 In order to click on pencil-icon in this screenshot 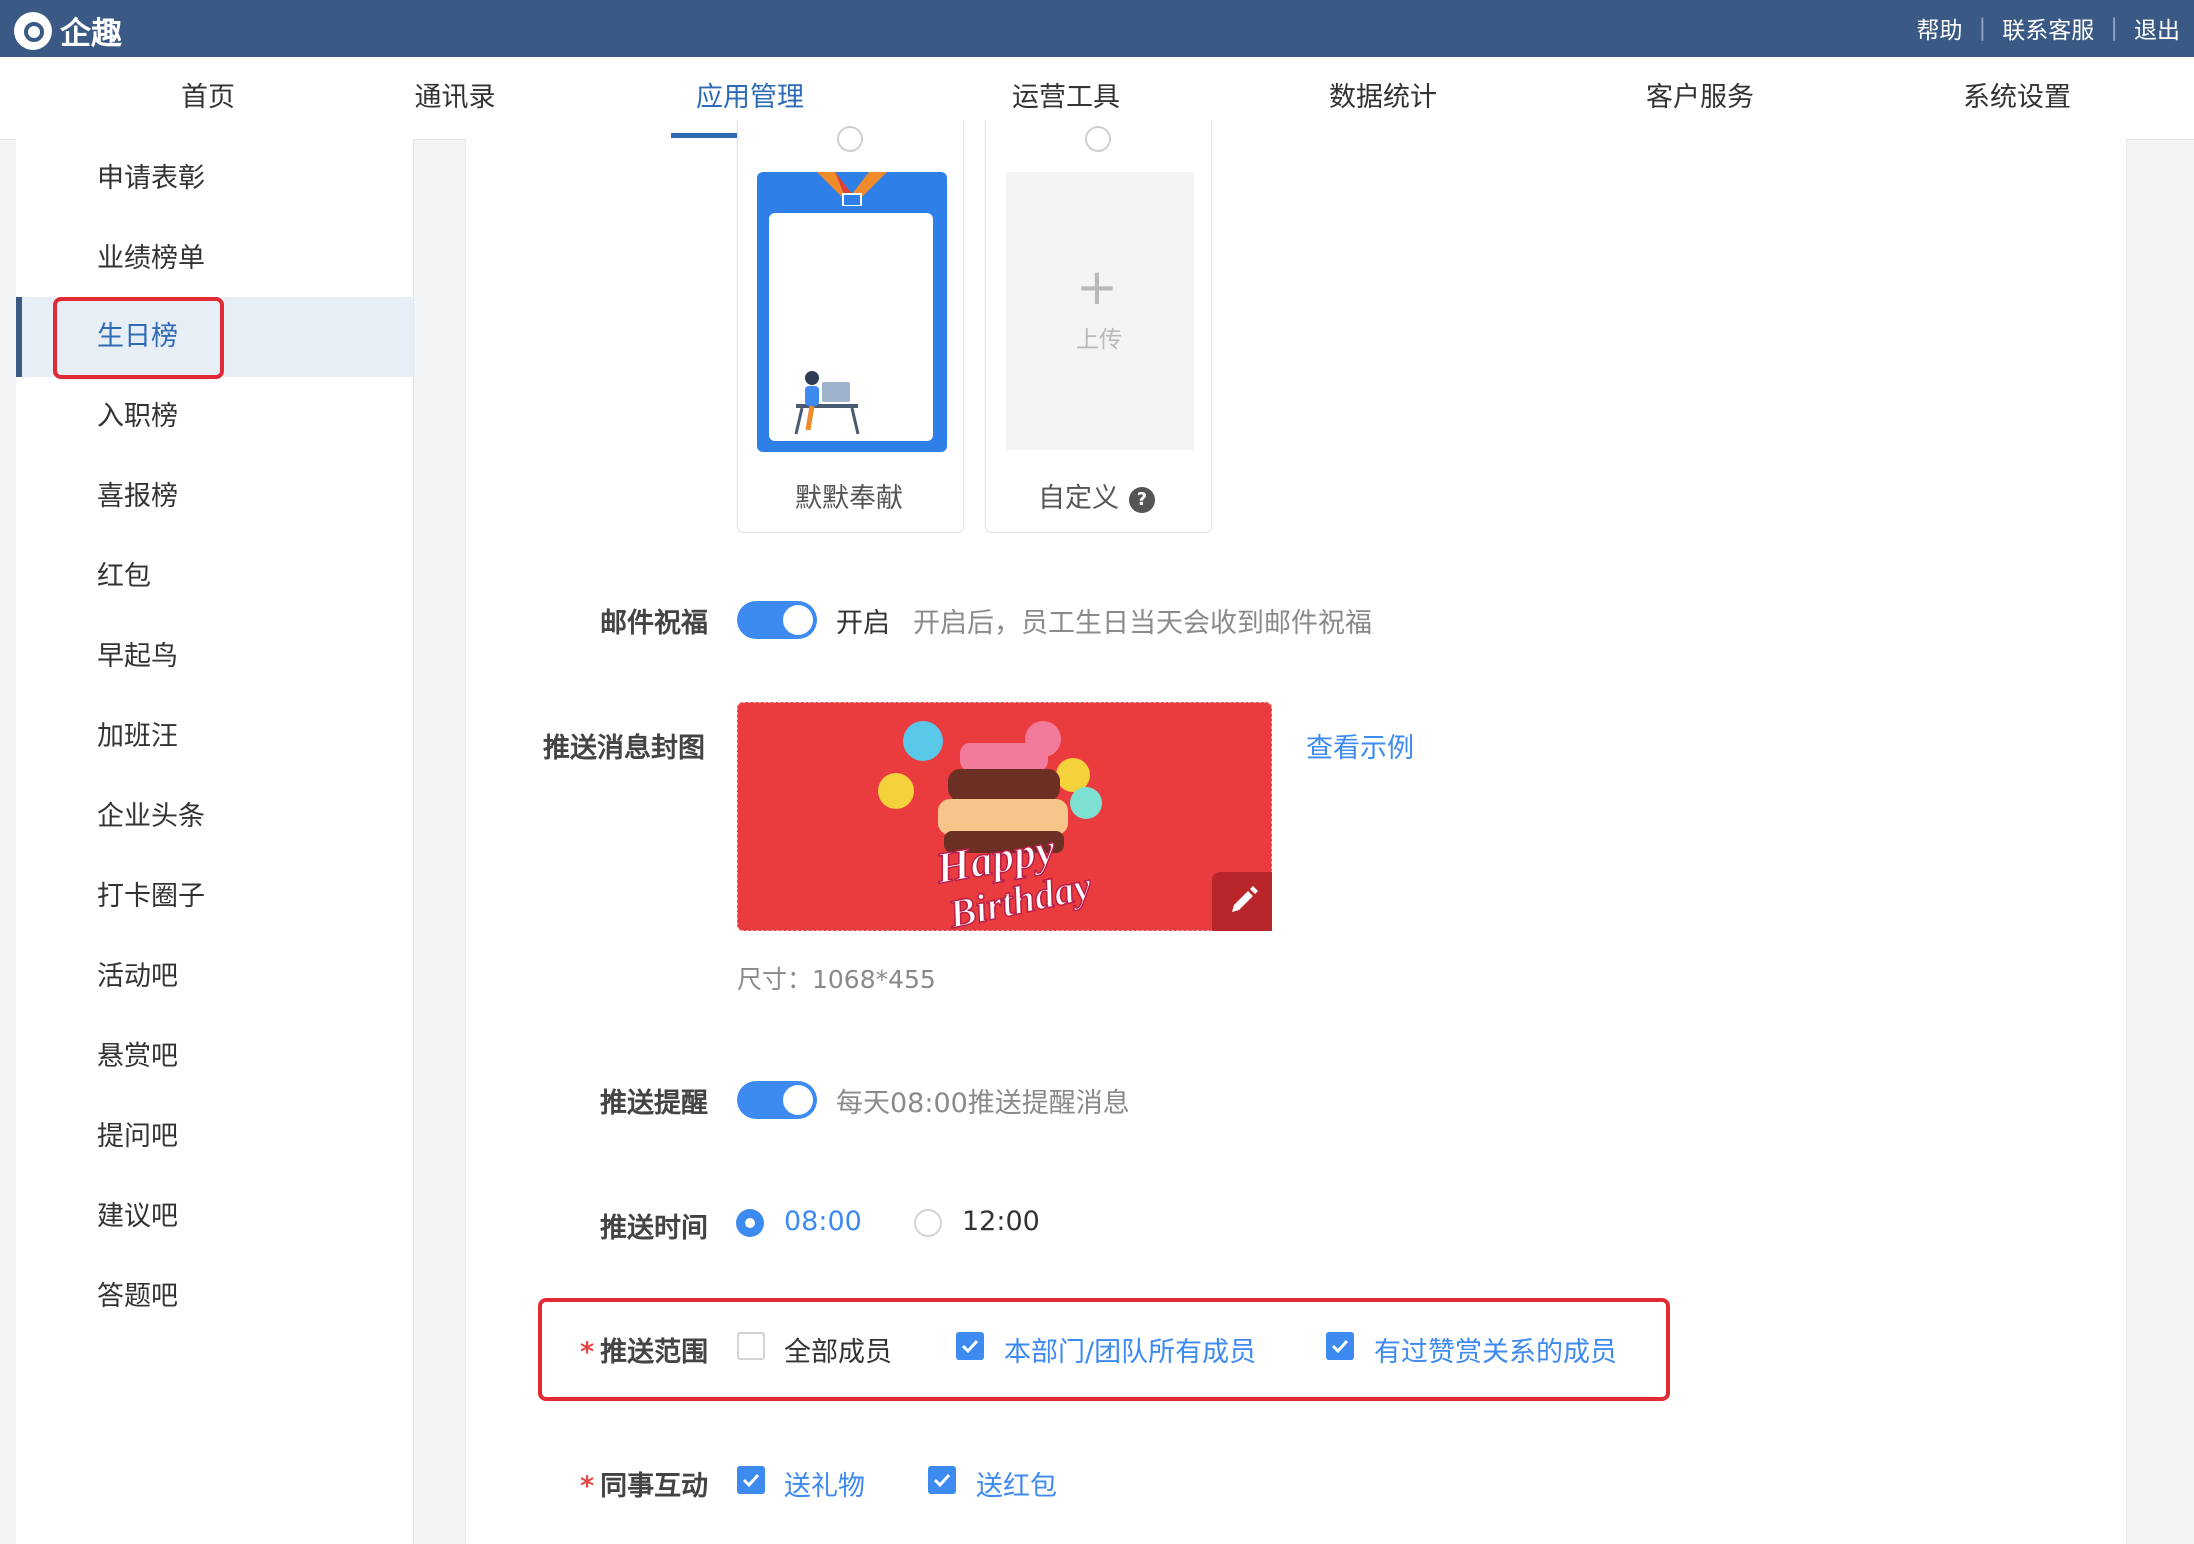, I will do `click(1245, 899)`.